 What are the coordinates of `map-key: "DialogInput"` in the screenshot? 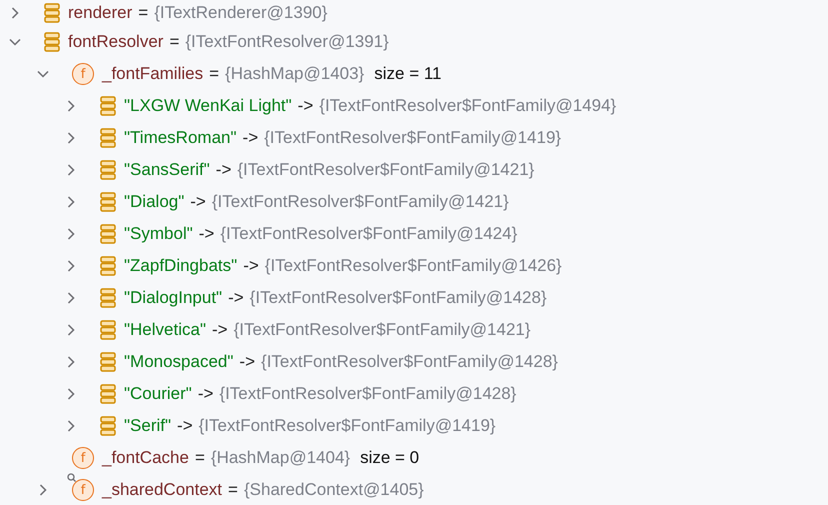 It's located at (173, 298).